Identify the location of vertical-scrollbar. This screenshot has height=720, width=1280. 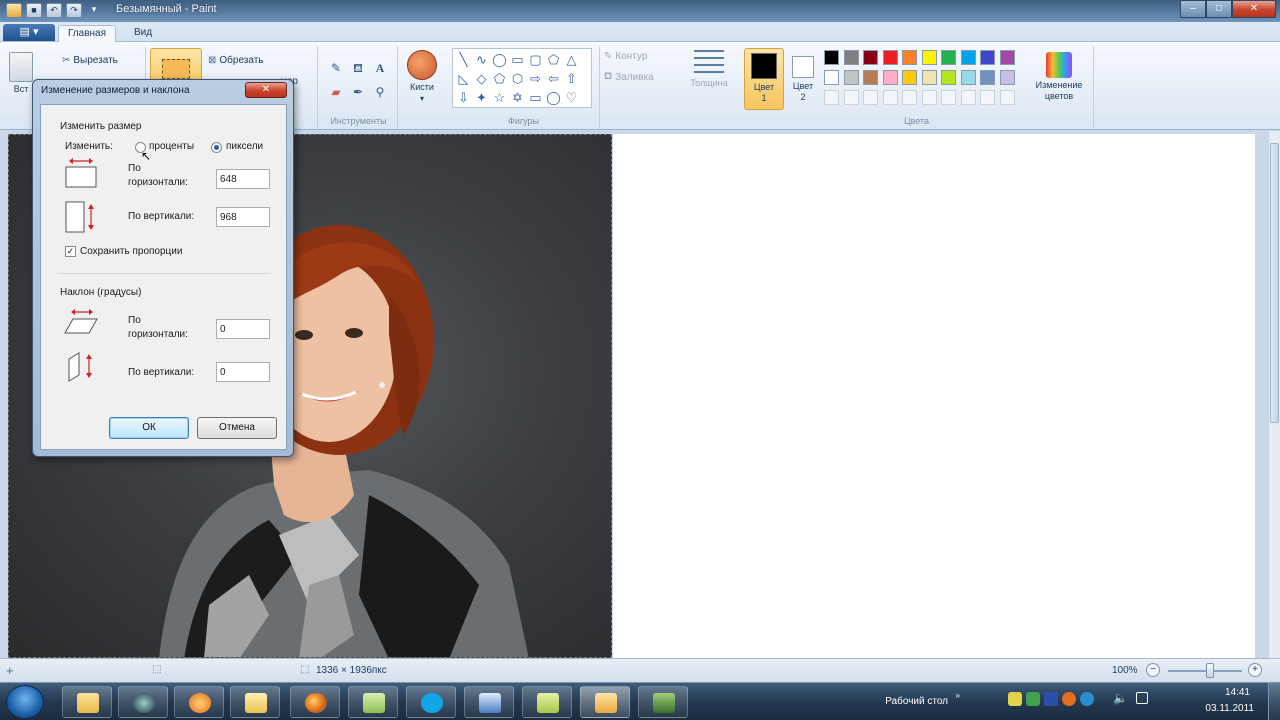
(1274, 394).